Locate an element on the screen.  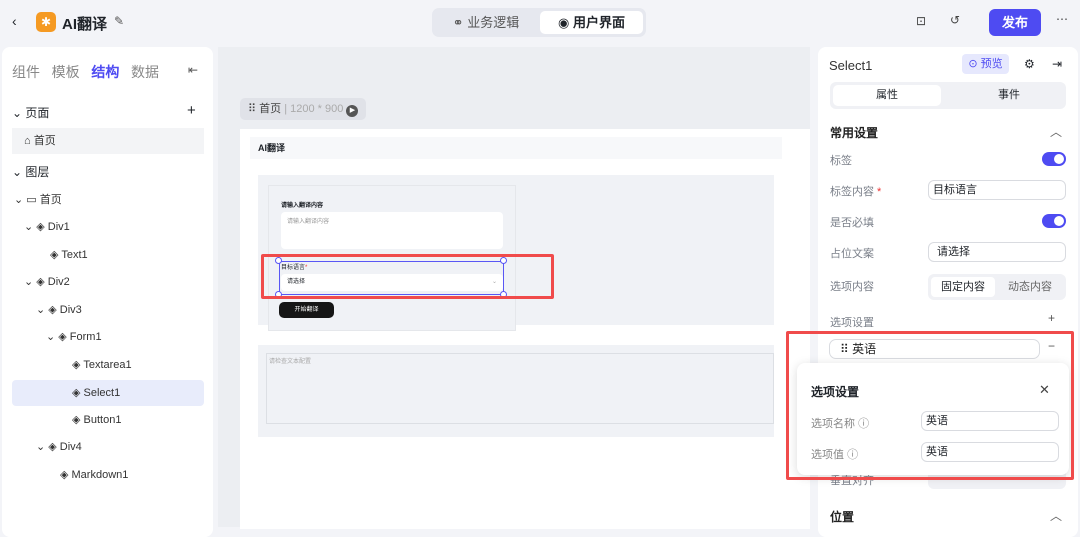
layer-item: ◈ Button1 is located at coordinates (108, 420).